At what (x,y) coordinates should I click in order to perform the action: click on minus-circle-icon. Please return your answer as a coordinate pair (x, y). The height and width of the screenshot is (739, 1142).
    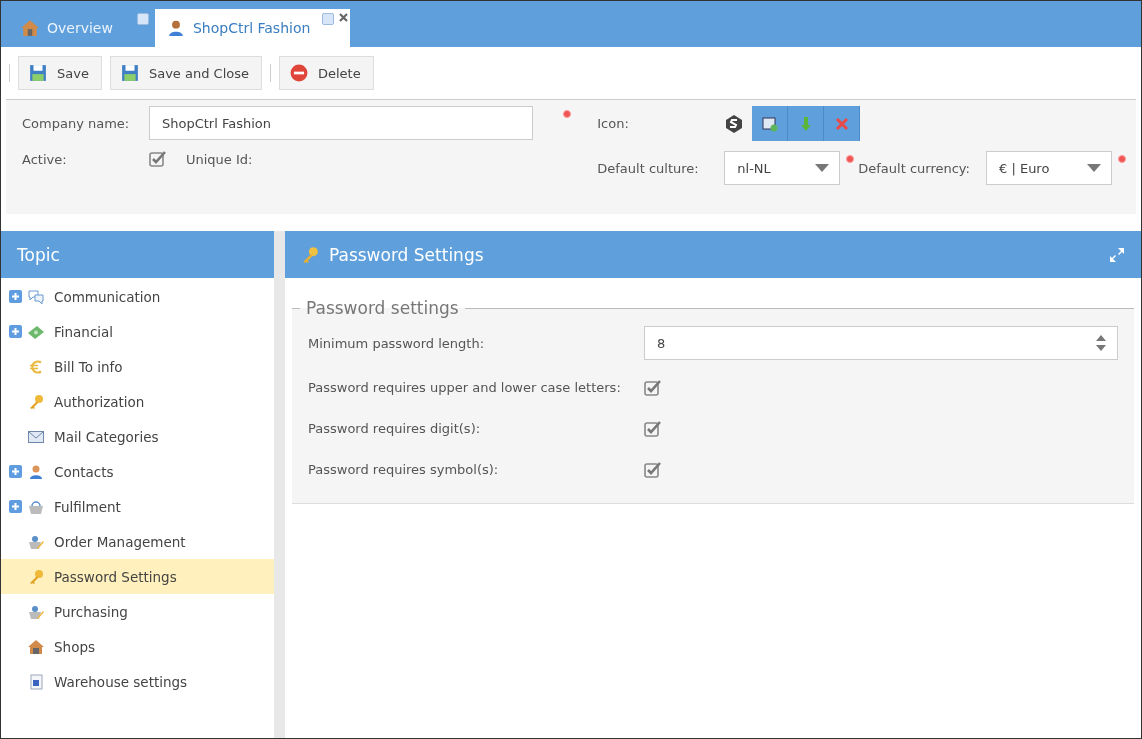
    Looking at the image, I should click on (298, 73).